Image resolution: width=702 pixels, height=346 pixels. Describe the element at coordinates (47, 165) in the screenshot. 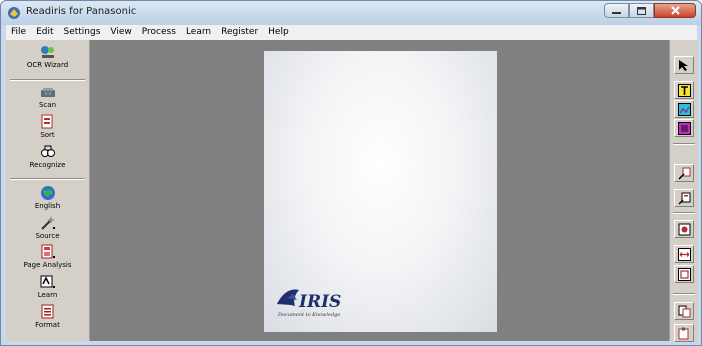

I see `recognize-label: Recognize` at that location.